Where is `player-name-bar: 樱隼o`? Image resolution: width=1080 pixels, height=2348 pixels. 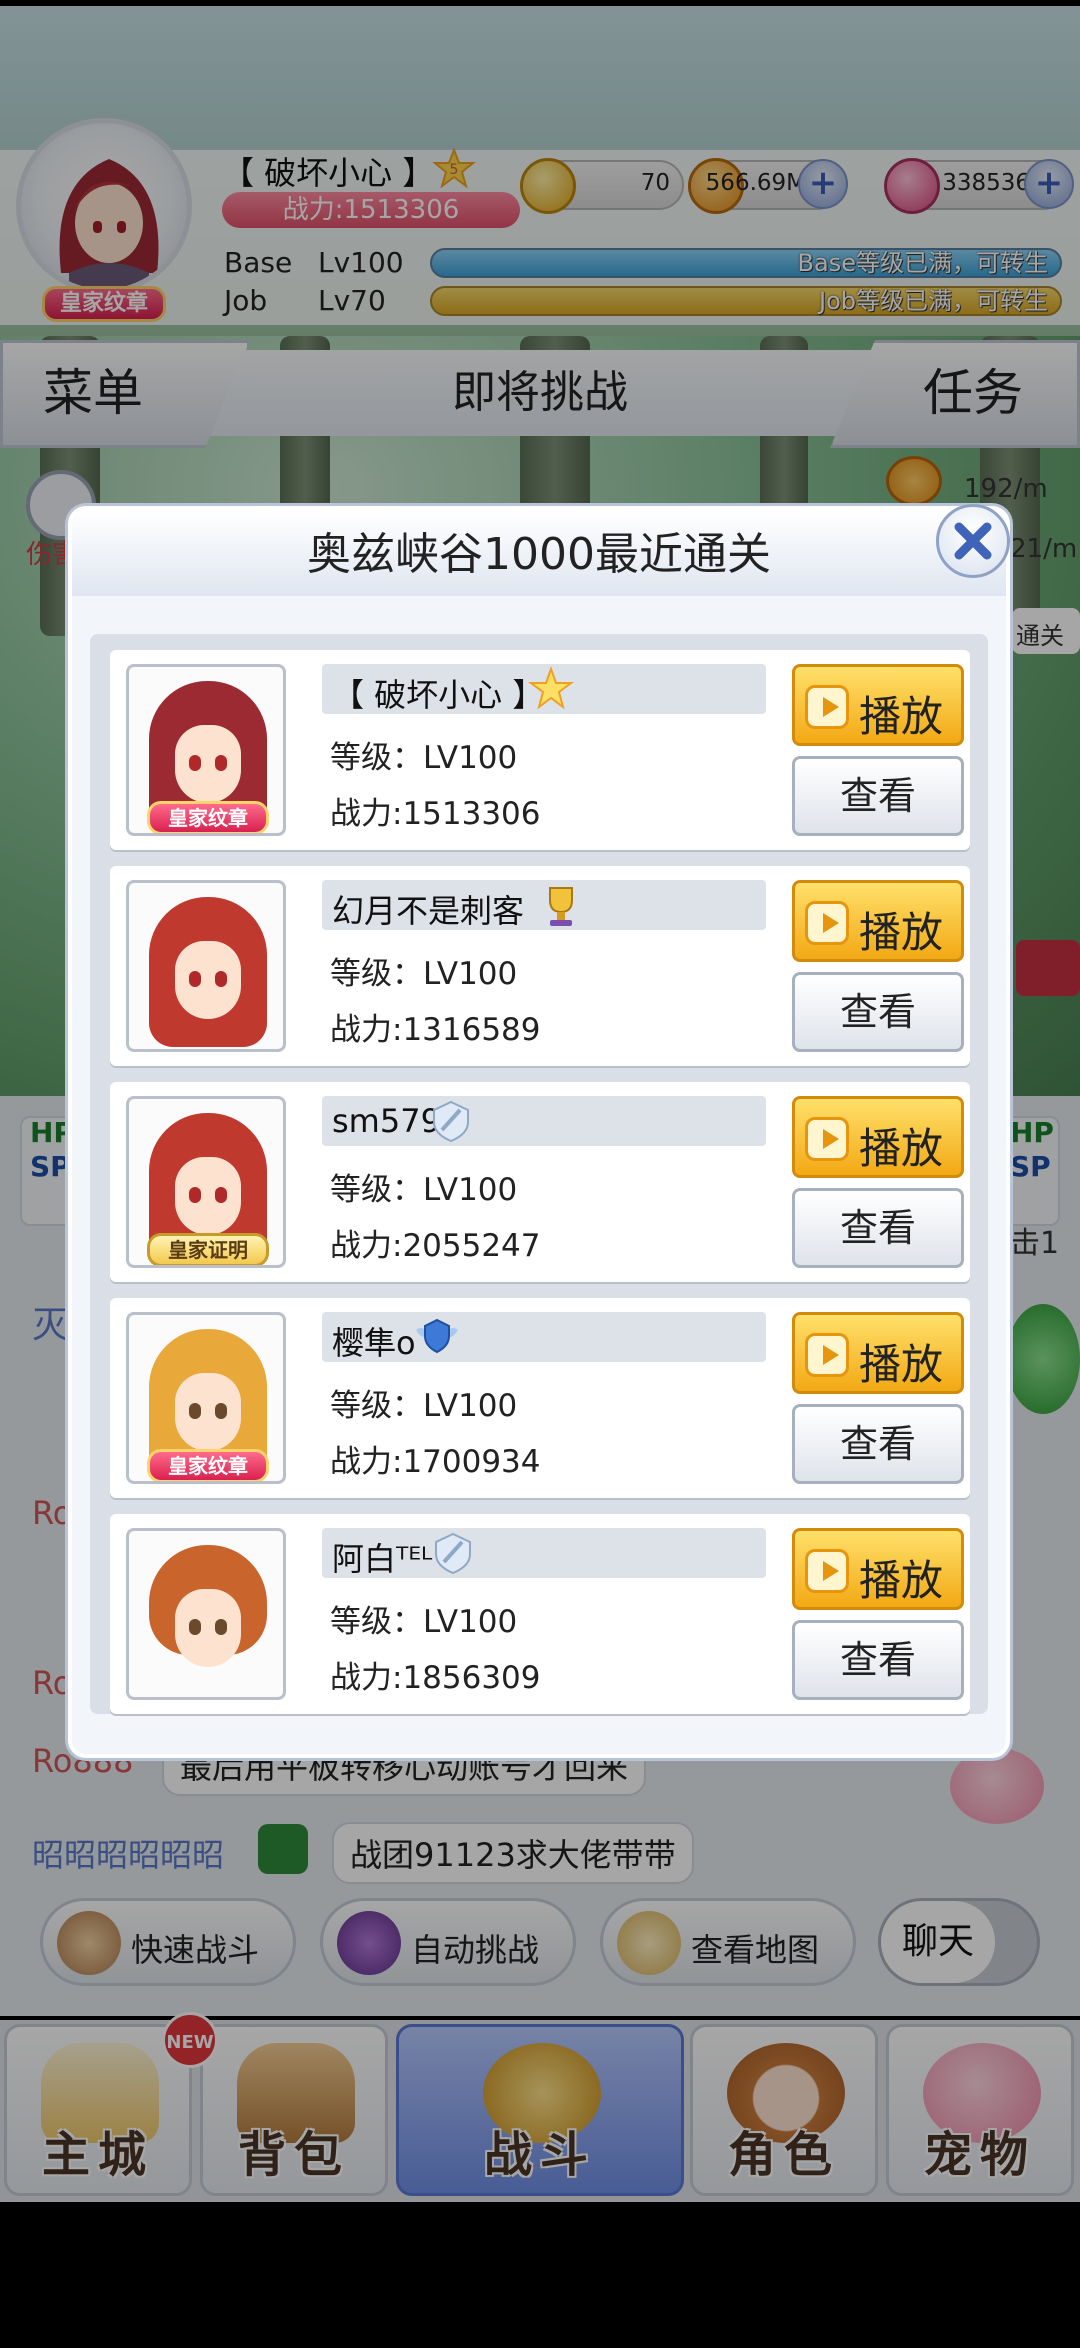 player-name-bar: 樱隼o is located at coordinates (544, 1337).